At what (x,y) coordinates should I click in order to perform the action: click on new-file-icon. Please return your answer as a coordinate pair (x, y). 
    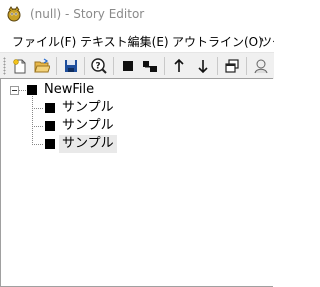
    Looking at the image, I should click on (19, 66).